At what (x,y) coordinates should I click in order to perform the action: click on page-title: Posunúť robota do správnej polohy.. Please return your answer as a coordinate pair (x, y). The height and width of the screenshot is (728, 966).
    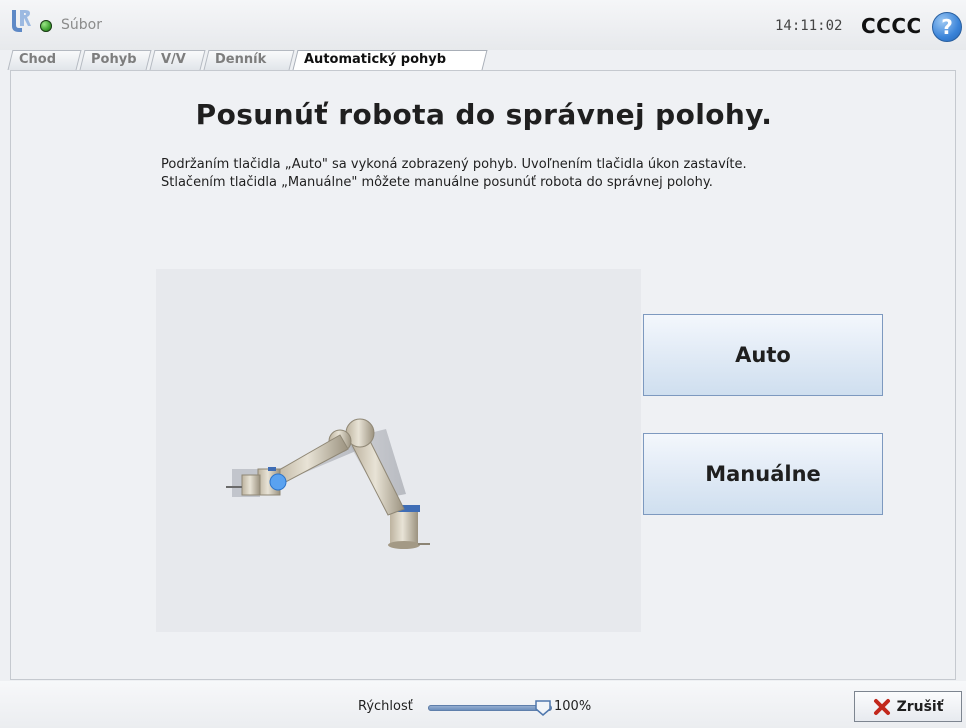
    Looking at the image, I should click on (484, 114).